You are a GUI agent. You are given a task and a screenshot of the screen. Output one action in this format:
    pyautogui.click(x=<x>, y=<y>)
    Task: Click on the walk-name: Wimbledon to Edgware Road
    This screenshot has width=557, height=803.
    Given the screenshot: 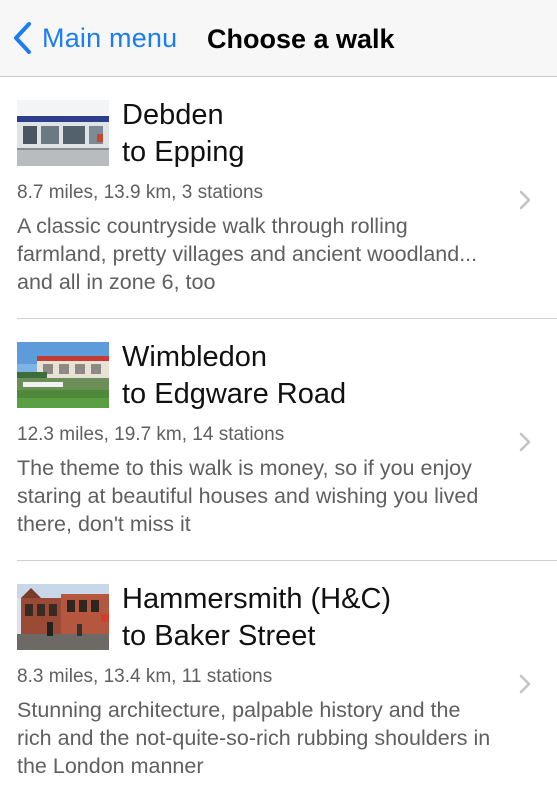 What is the action you would take?
    pyautogui.click(x=234, y=376)
    